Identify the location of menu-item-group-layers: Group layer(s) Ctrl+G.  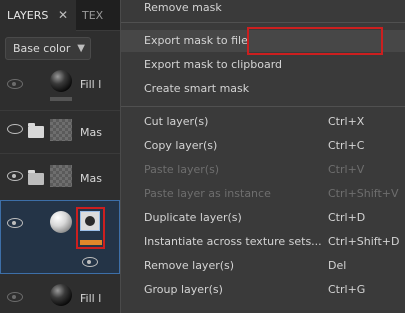
(263, 290).